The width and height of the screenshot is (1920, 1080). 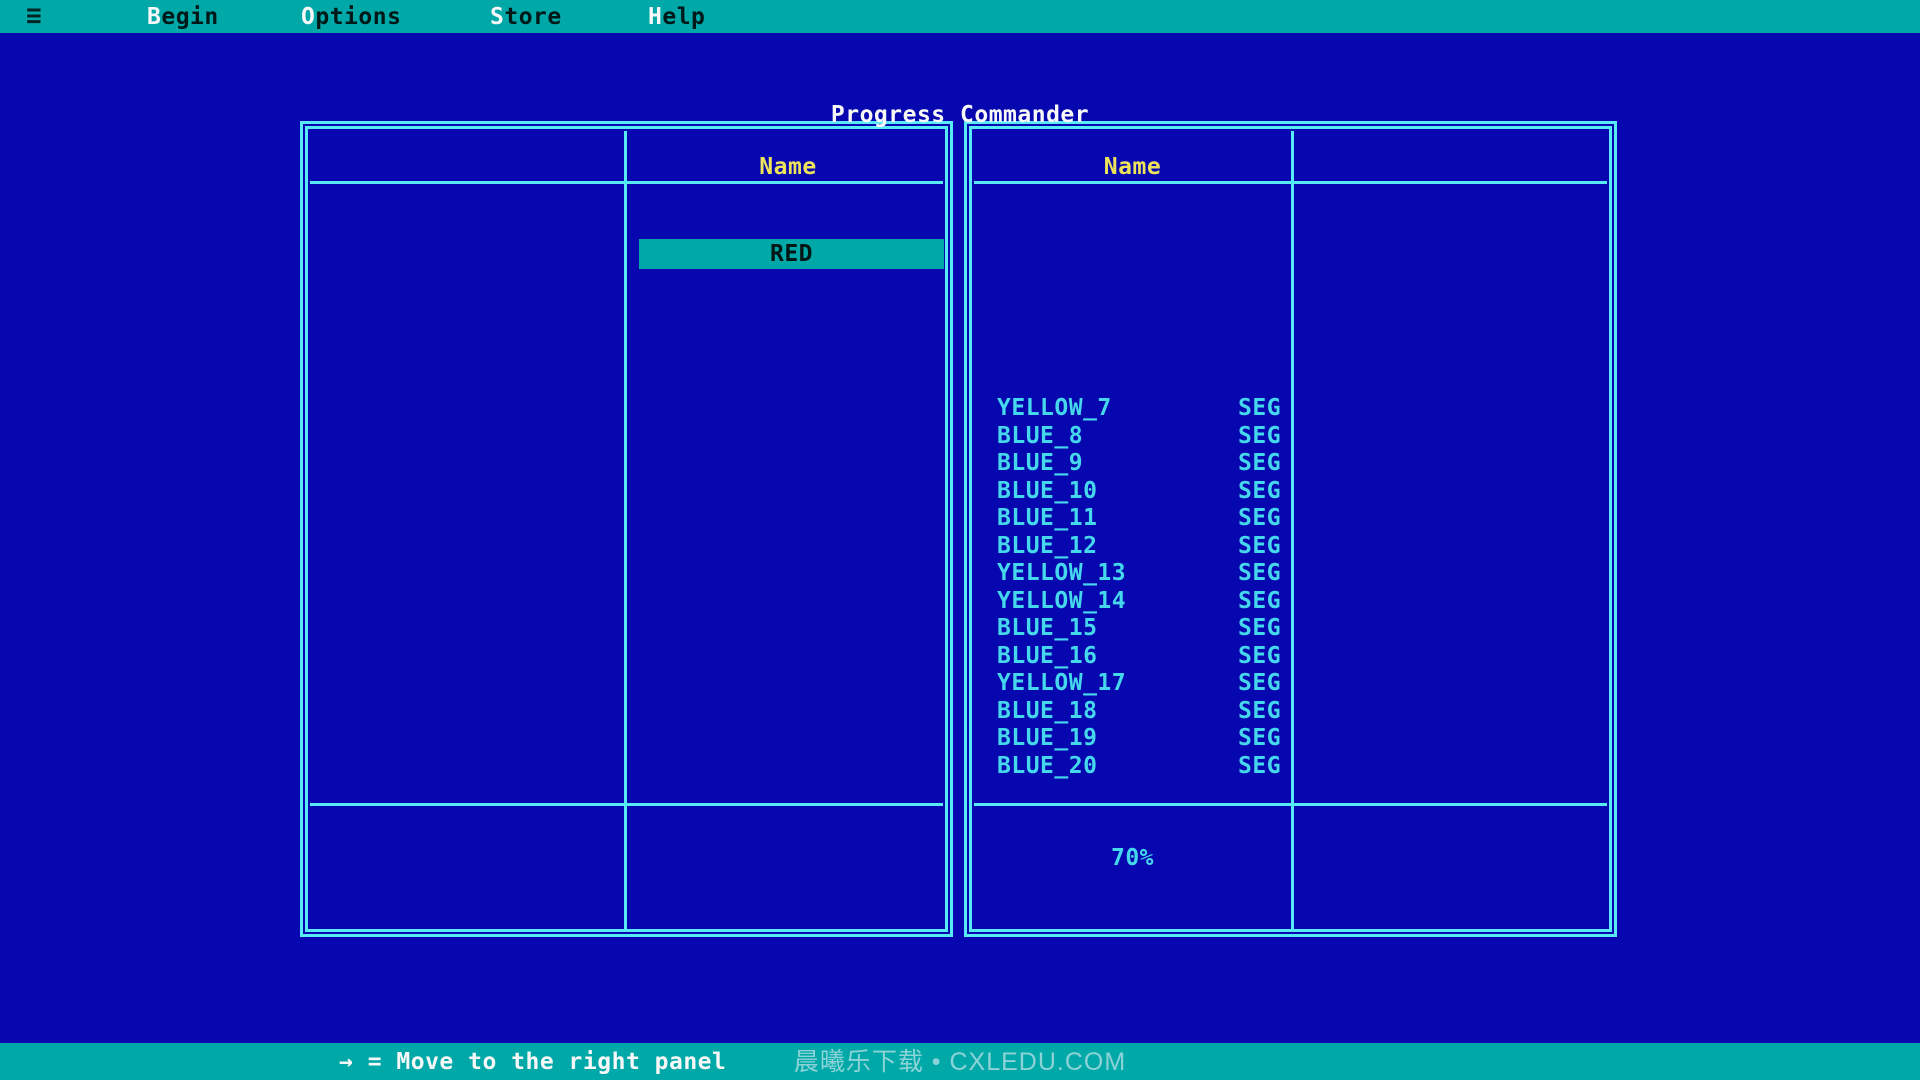 I want to click on menu-item-begin: Begin, so click(x=183, y=16).